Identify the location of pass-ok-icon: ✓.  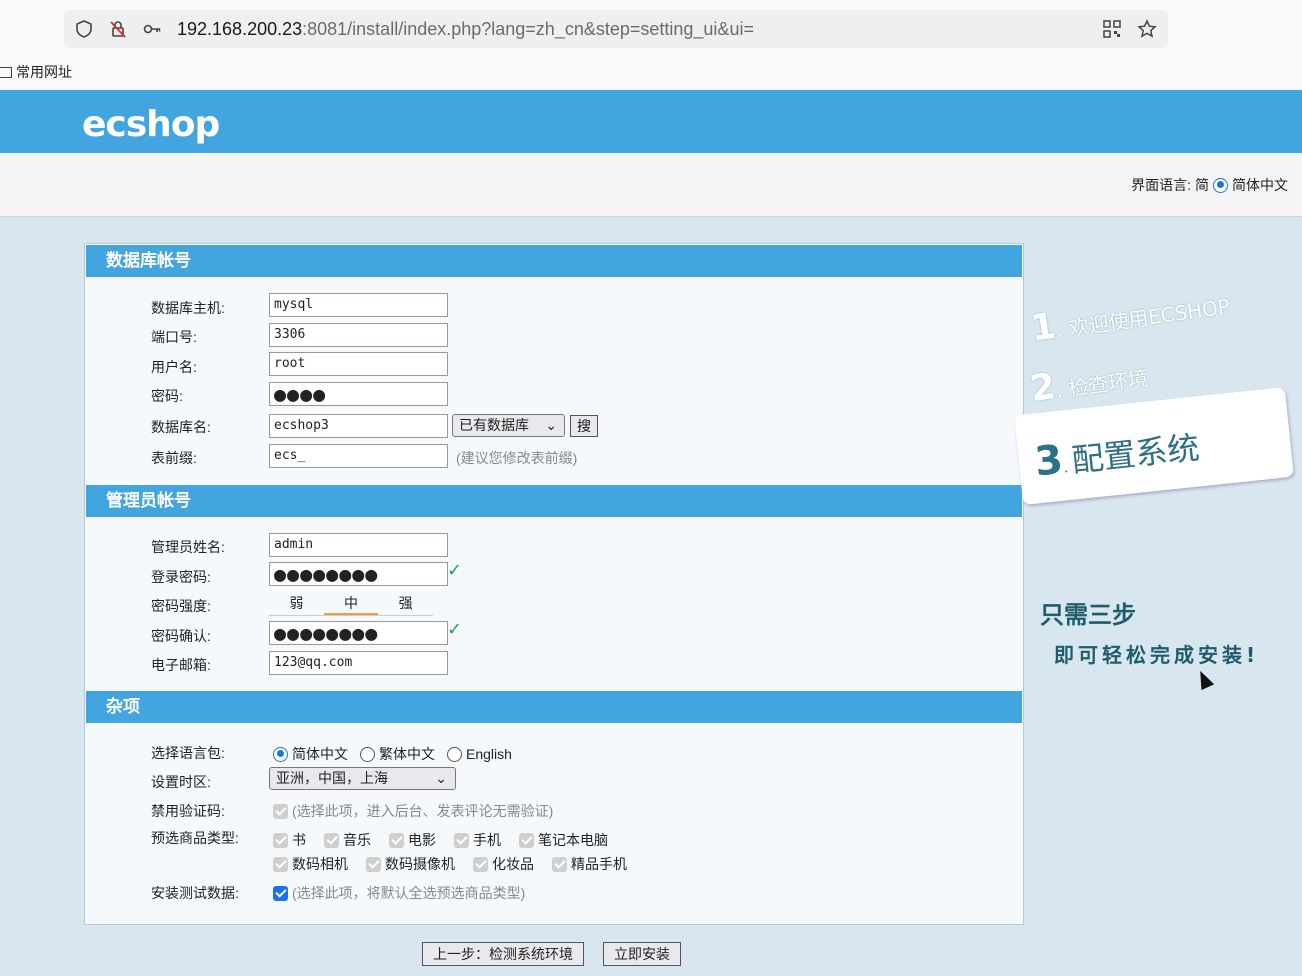
(455, 570).